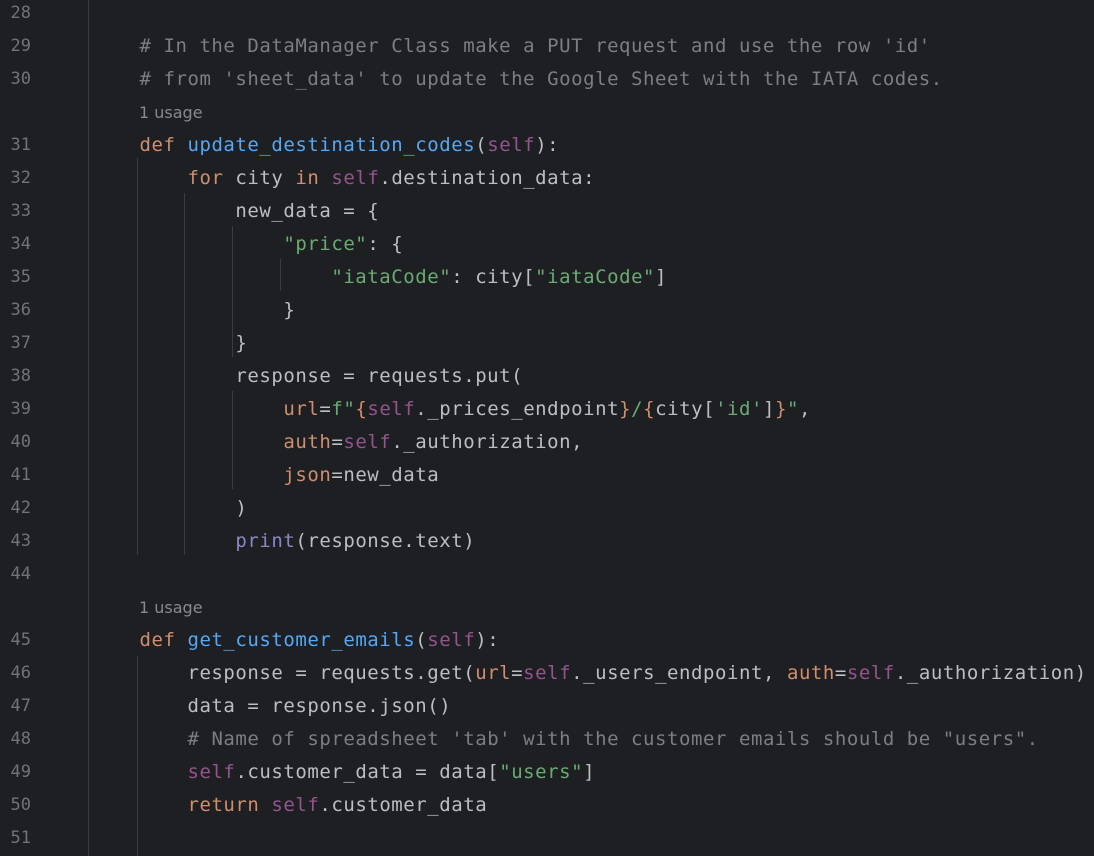 The width and height of the screenshot is (1094, 856). I want to click on line-number: 31, so click(15, 145).